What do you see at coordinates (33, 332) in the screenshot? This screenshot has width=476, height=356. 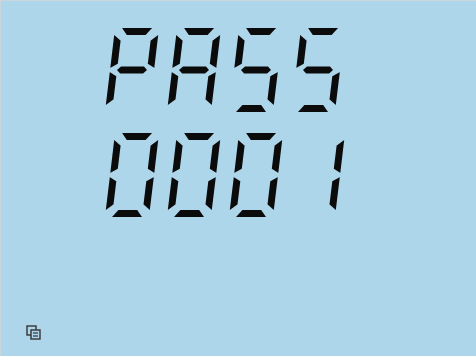 I see `communication-icon` at bounding box center [33, 332].